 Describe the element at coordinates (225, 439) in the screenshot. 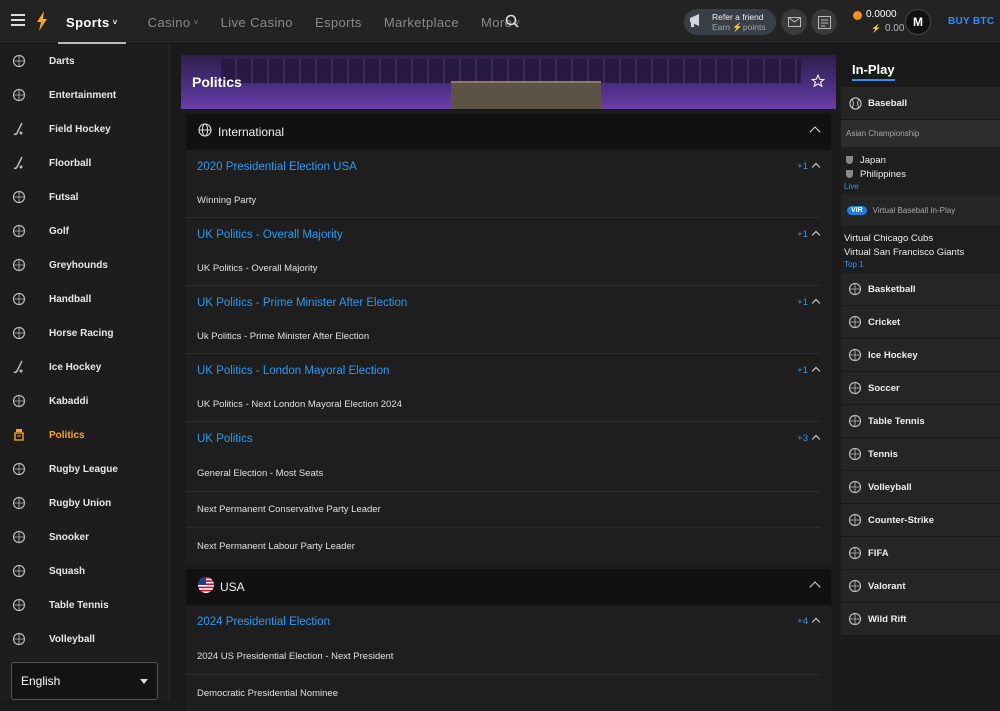

I see `competition-title: UK Politics` at that location.